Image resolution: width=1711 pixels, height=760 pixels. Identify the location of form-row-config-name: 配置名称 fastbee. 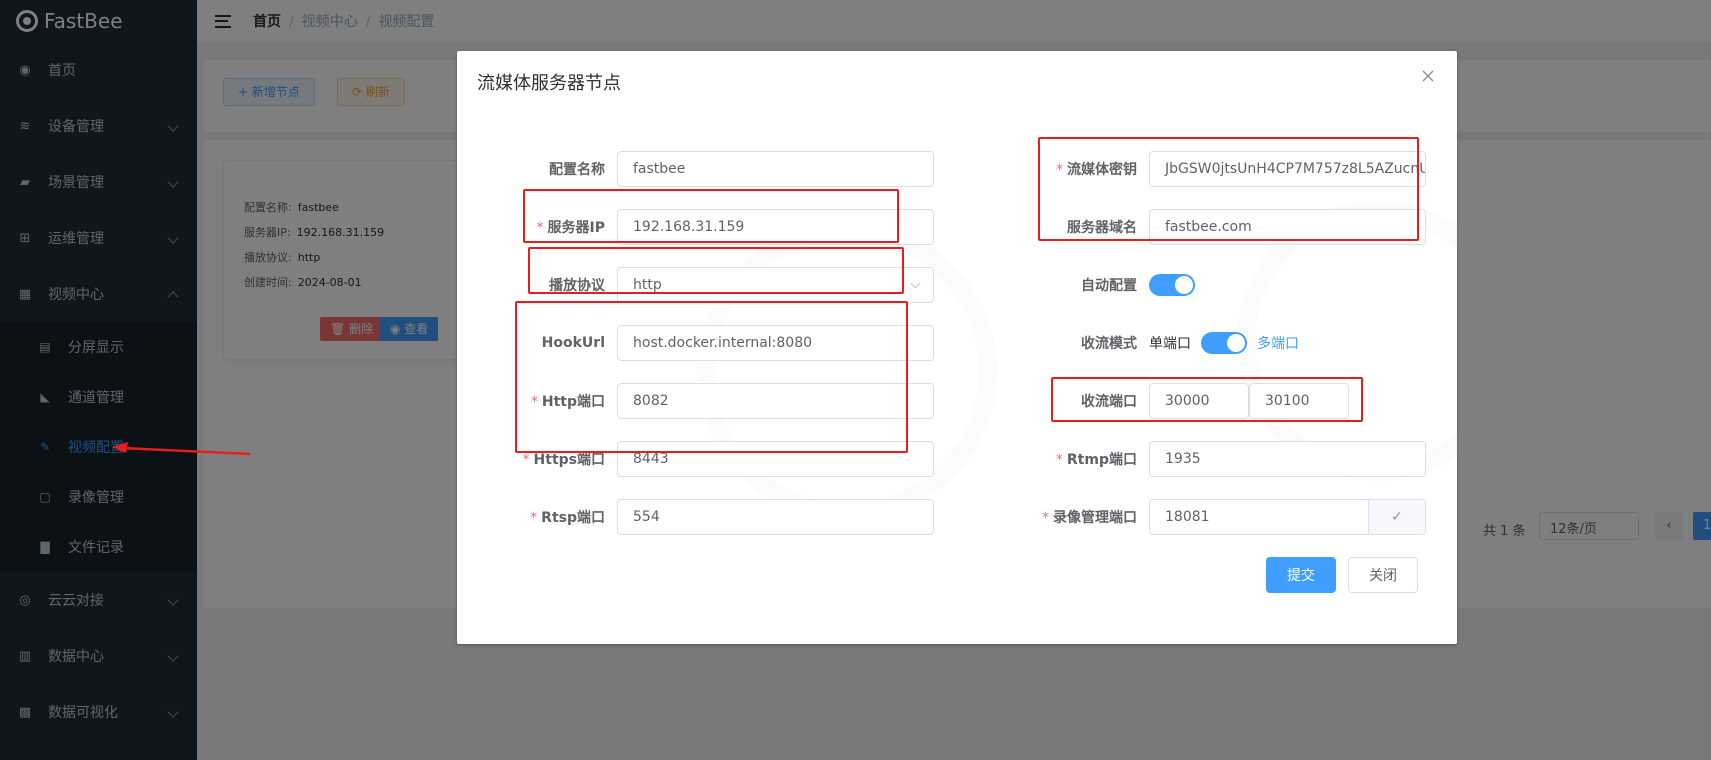
(720, 169).